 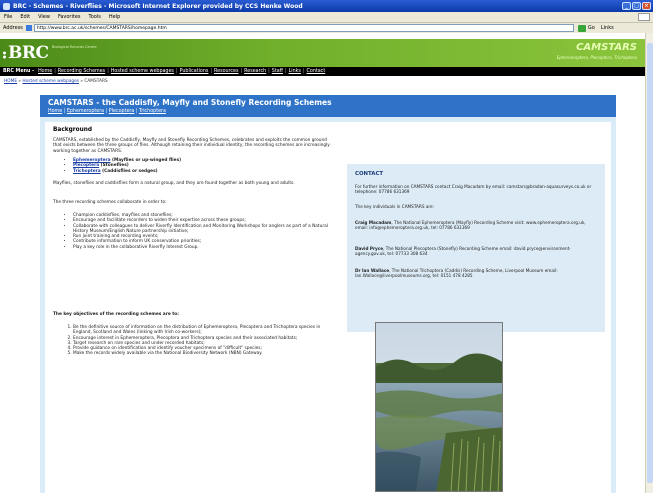 I want to click on site-menu-contact: Contact, so click(x=316, y=71).